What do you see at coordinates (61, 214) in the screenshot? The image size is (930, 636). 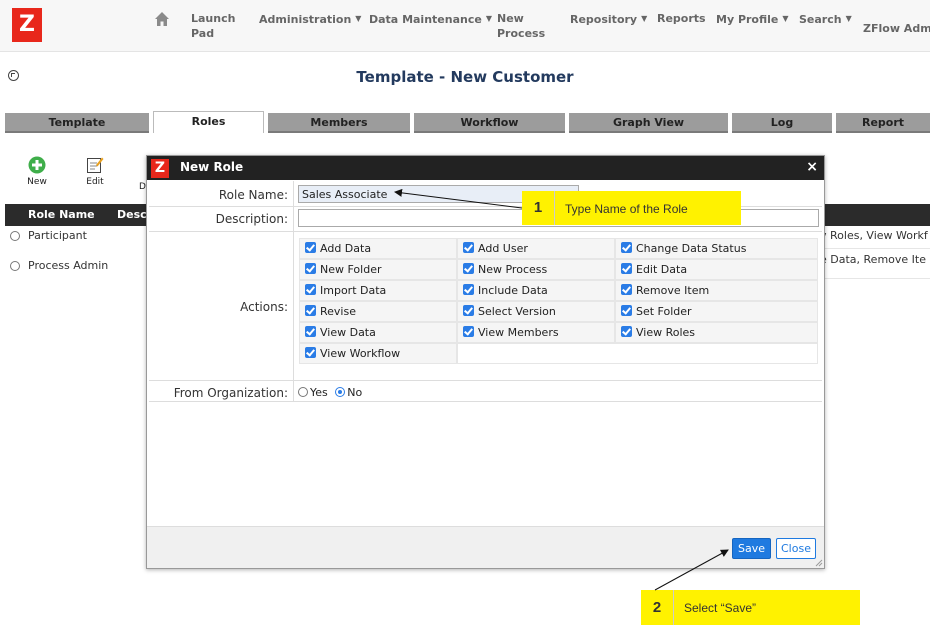 I see `column-header-role-name: Role Name` at bounding box center [61, 214].